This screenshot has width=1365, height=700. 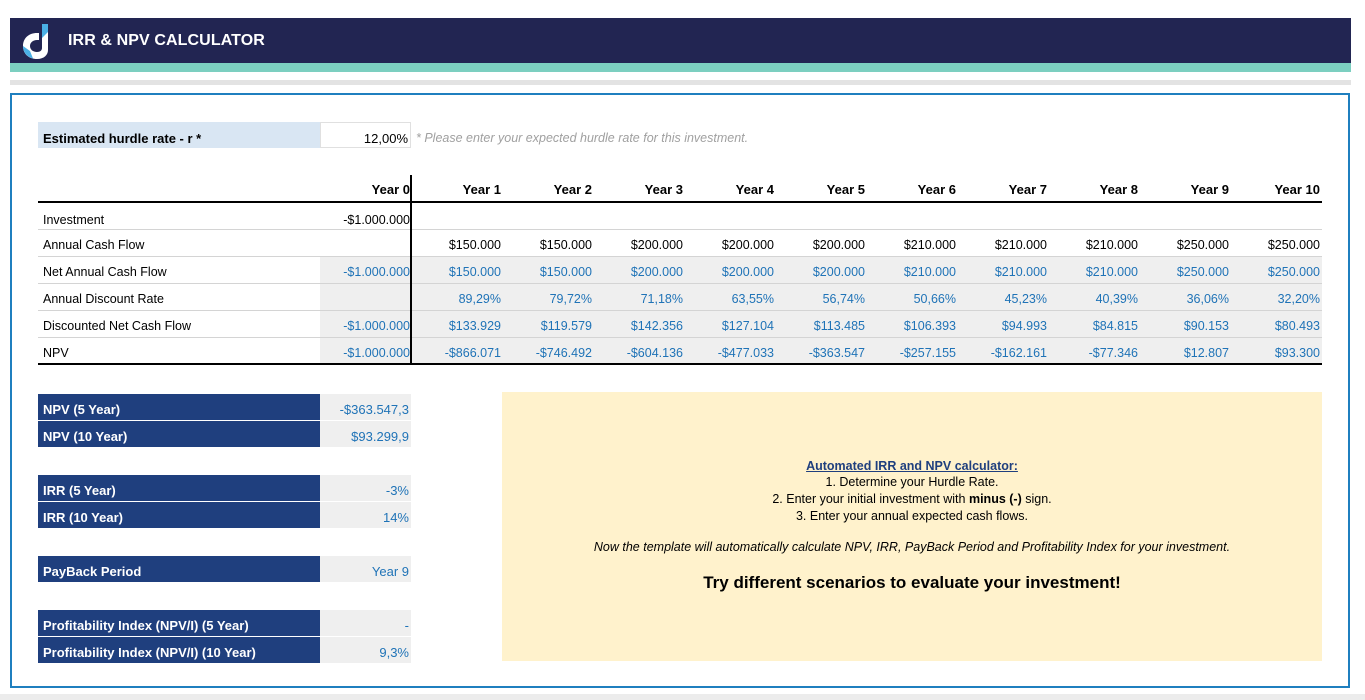 I want to click on irr-10-year-label: IRR (10 Year), so click(x=179, y=515).